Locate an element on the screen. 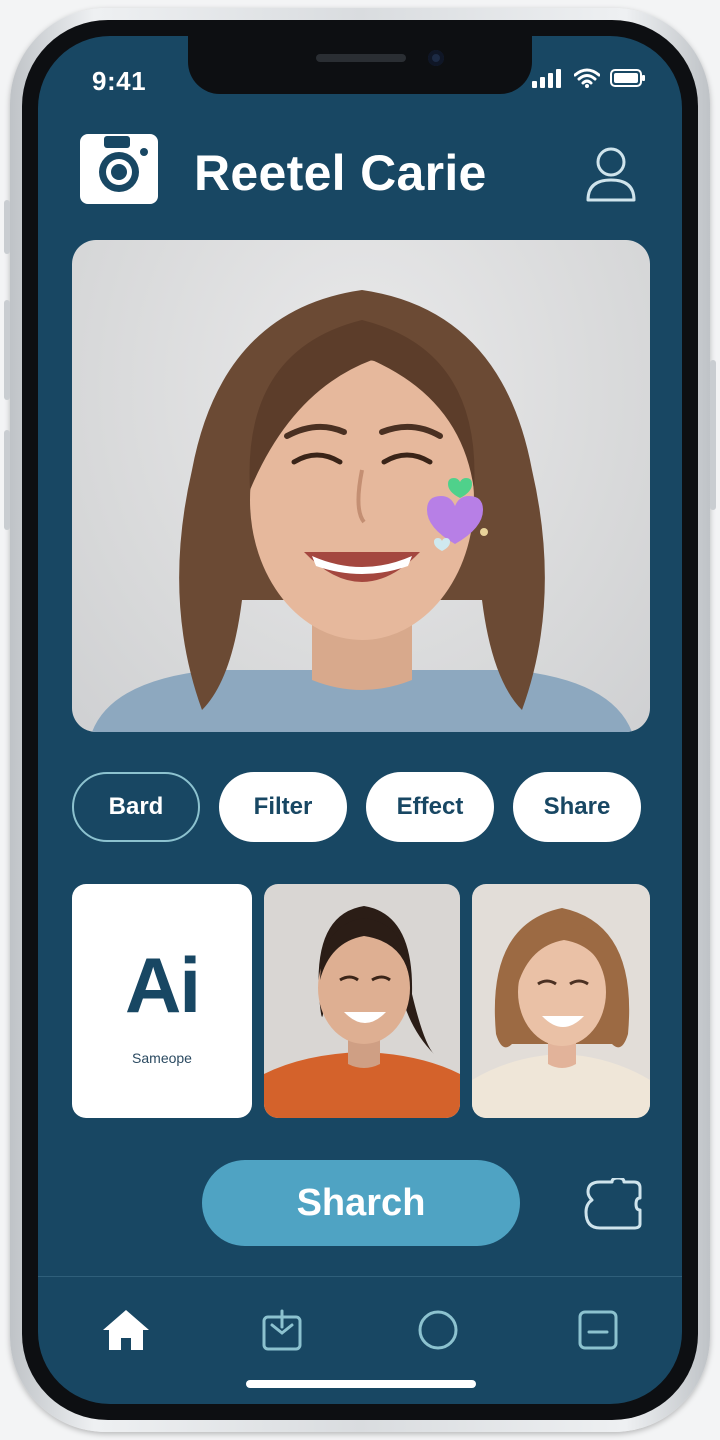  power-button is located at coordinates (713, 435).